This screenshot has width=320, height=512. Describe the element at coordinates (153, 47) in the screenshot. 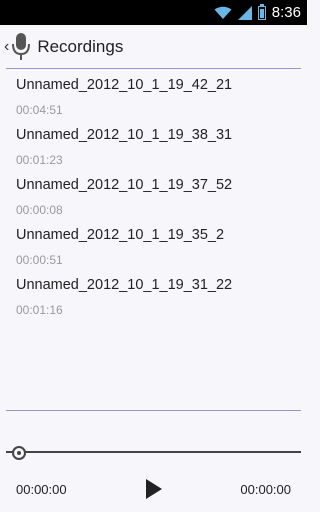

I see `action-bar: ‹ Recordings` at that location.